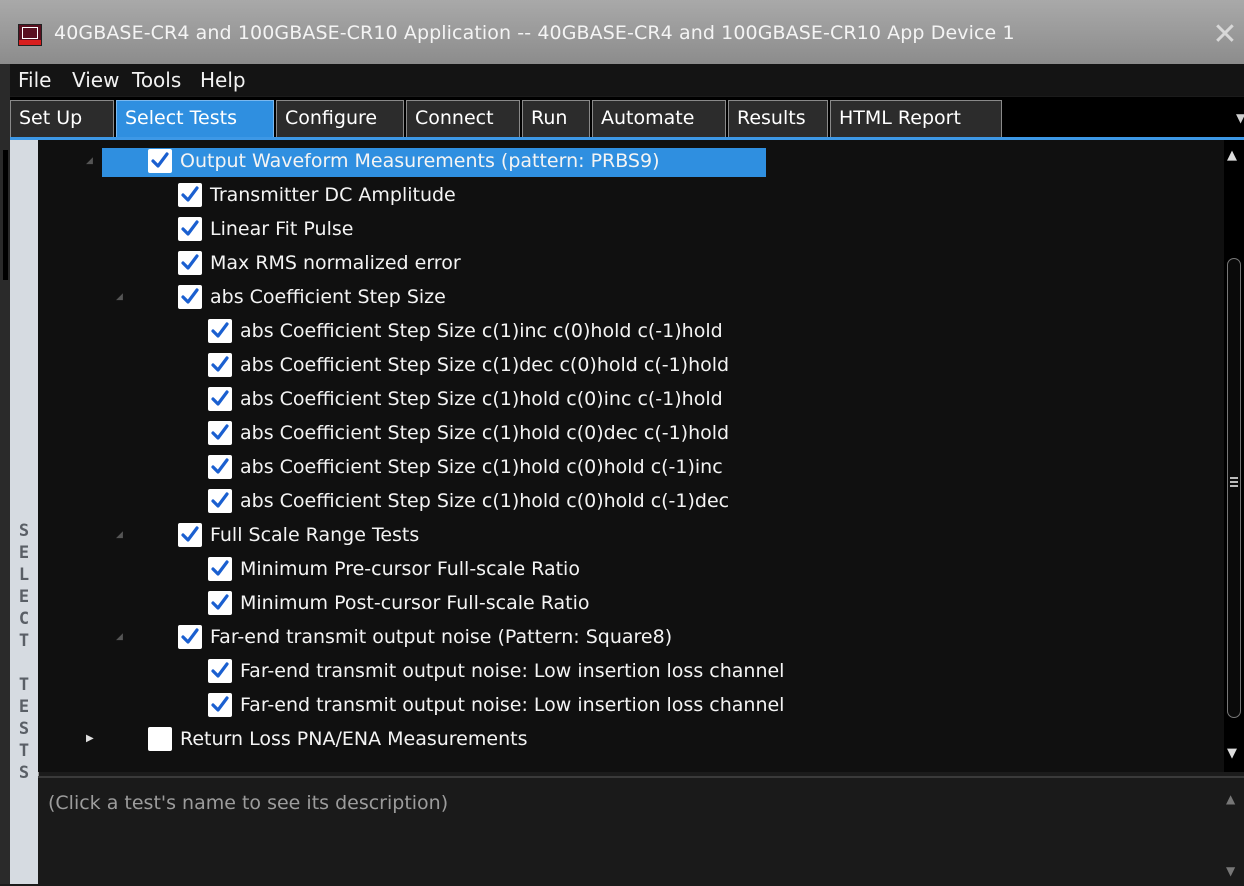 This screenshot has width=1244, height=886. Describe the element at coordinates (631, 603) in the screenshot. I see `tree-row: Minimum Post-cursor Full-scale Ratio` at that location.